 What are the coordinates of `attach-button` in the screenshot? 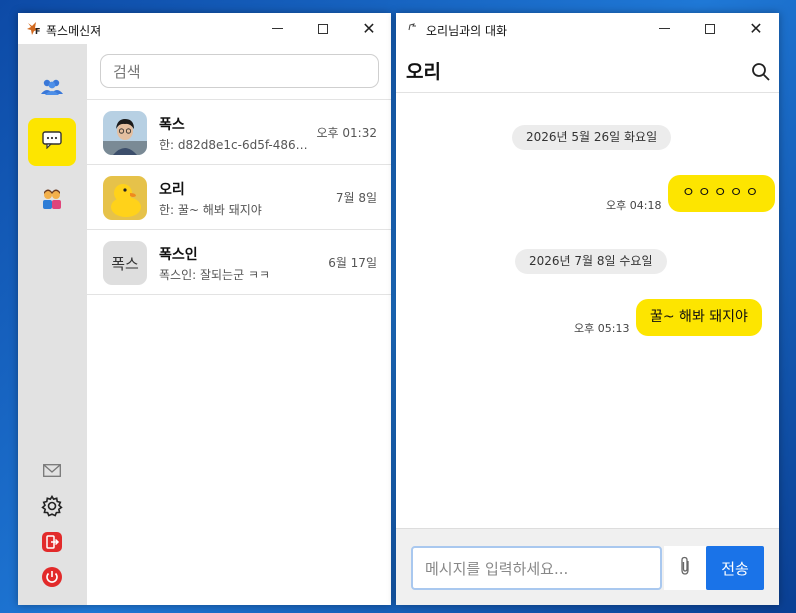 It's located at (685, 568).